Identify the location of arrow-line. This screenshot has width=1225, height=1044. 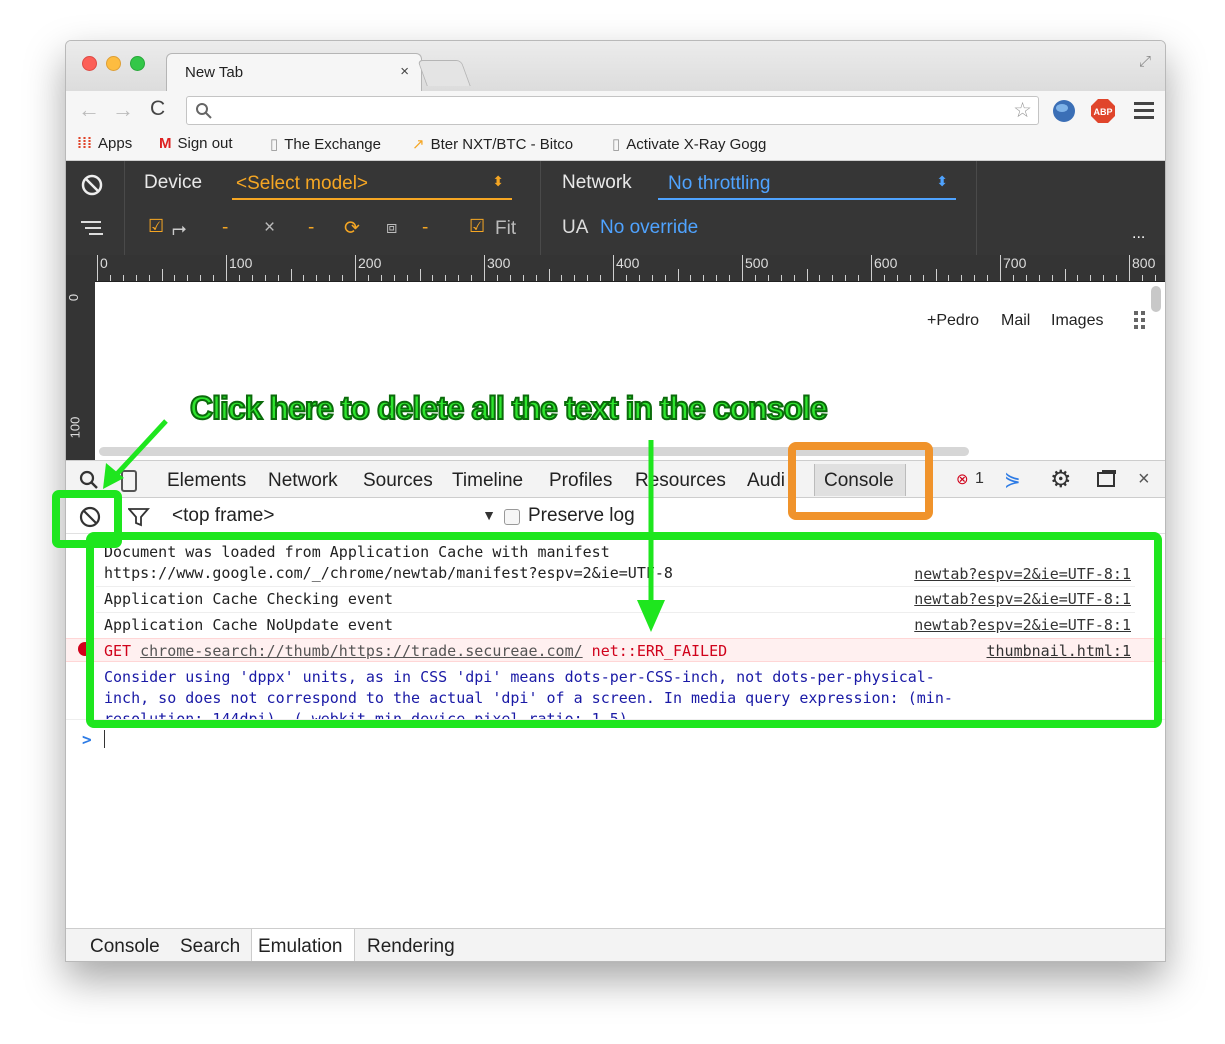
(141, 448).